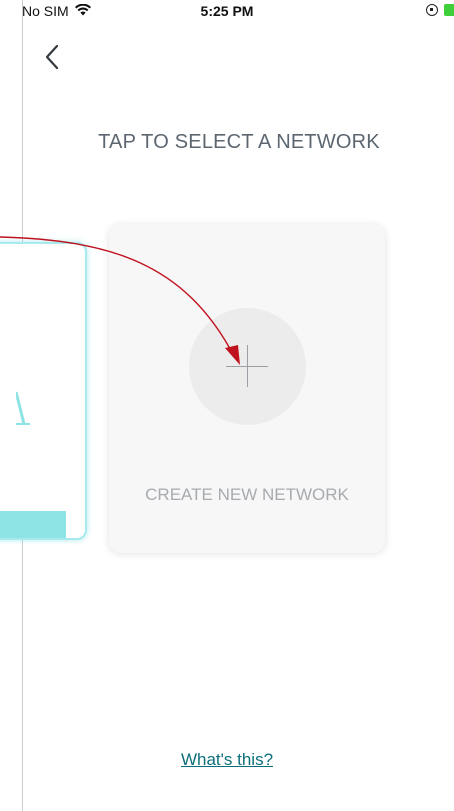 The image size is (454, 811). Describe the element at coordinates (247, 366) in the screenshot. I see `add-network-circle` at that location.